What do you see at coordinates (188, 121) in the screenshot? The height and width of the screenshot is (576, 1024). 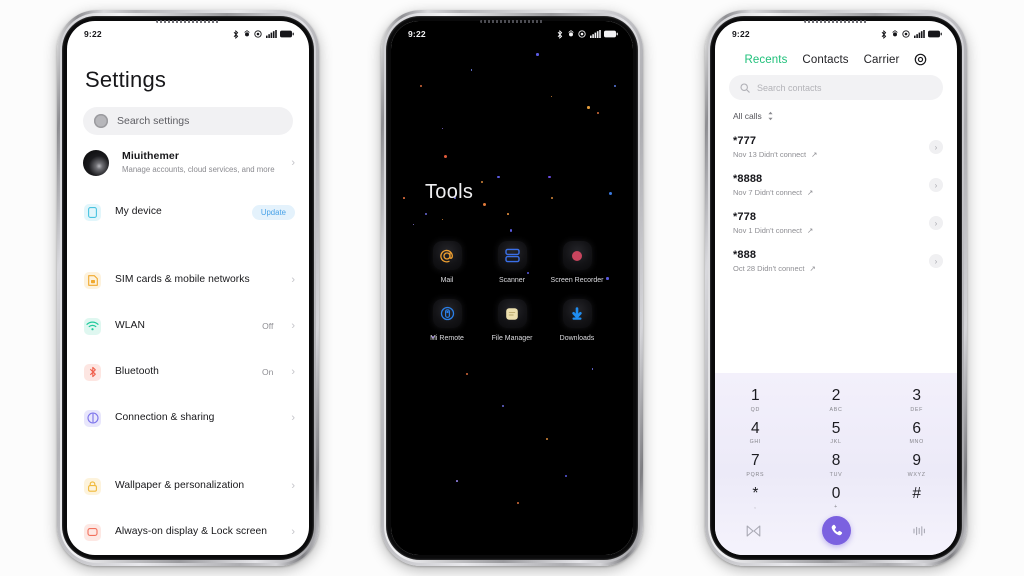 I see `search-settings-input: Search settings` at bounding box center [188, 121].